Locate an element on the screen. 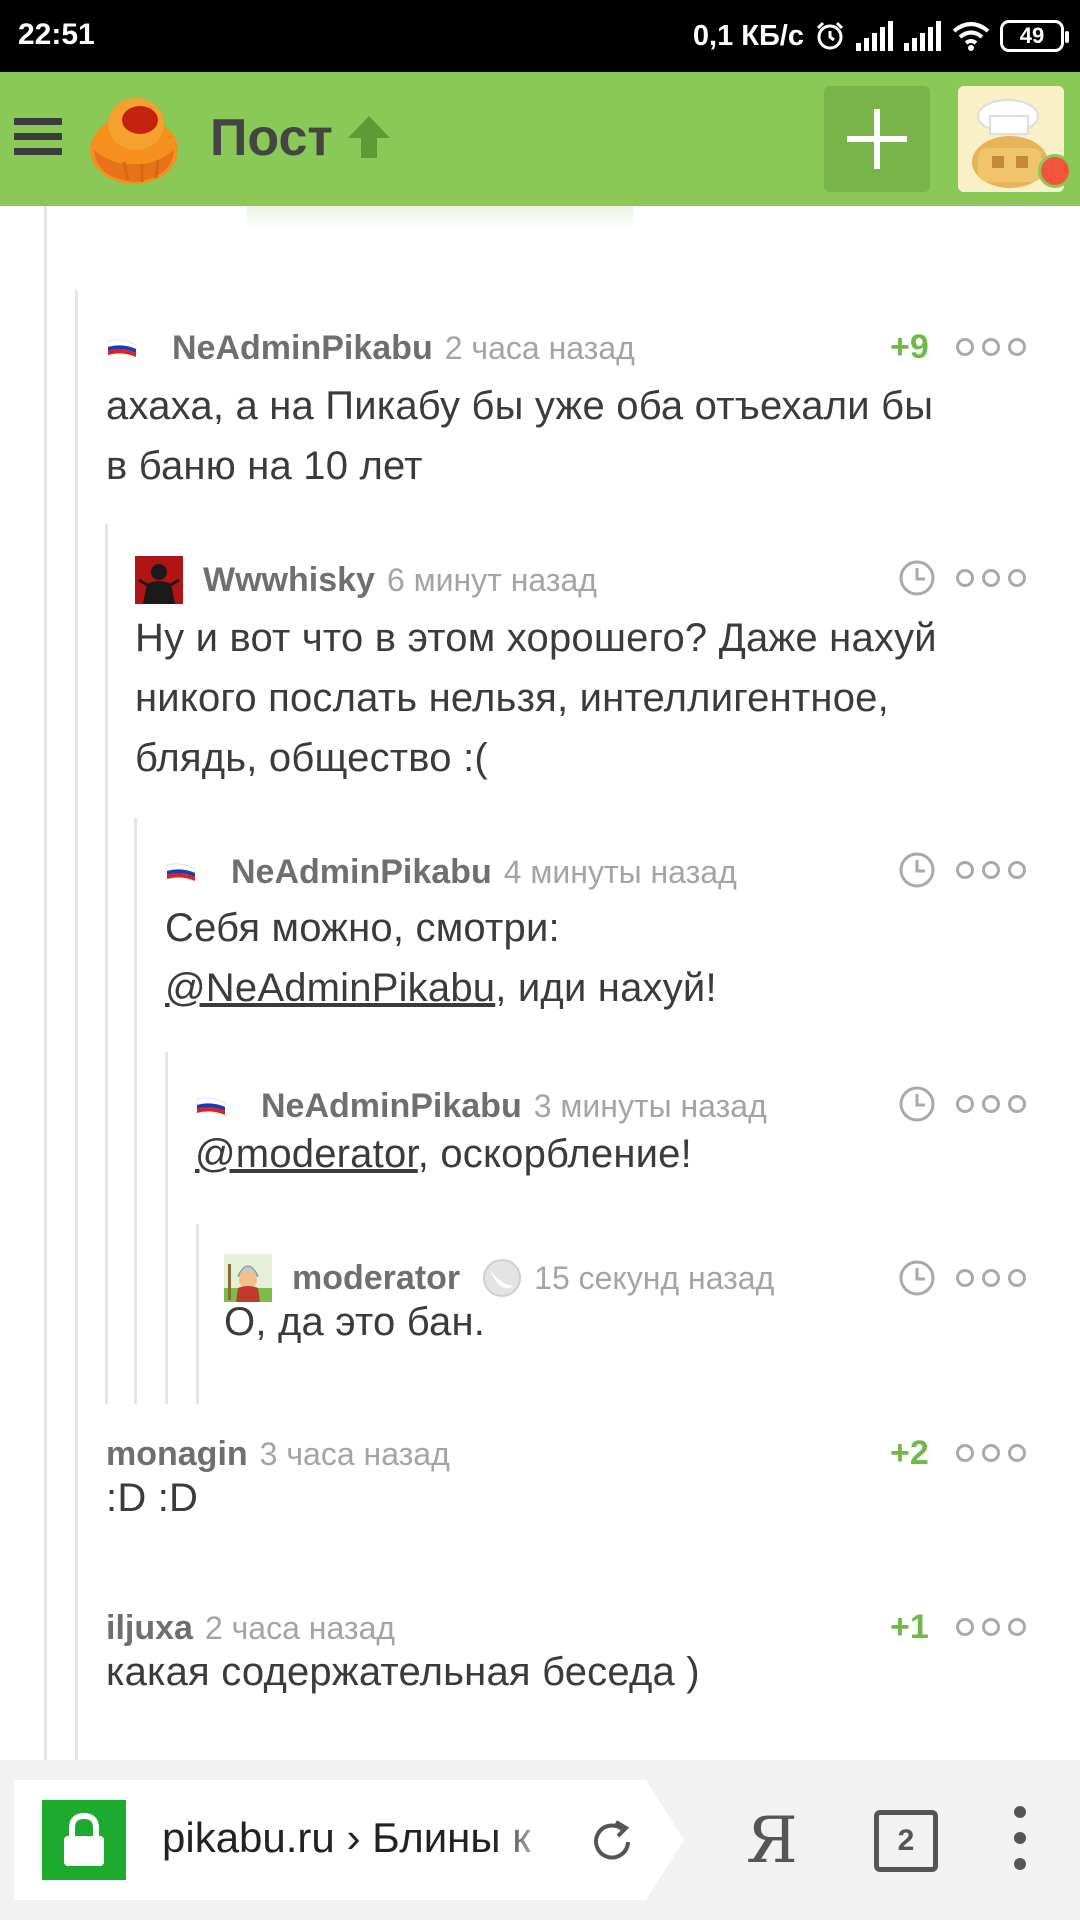 The image size is (1080, 1920). tabs-button: 2 is located at coordinates (906, 1841).